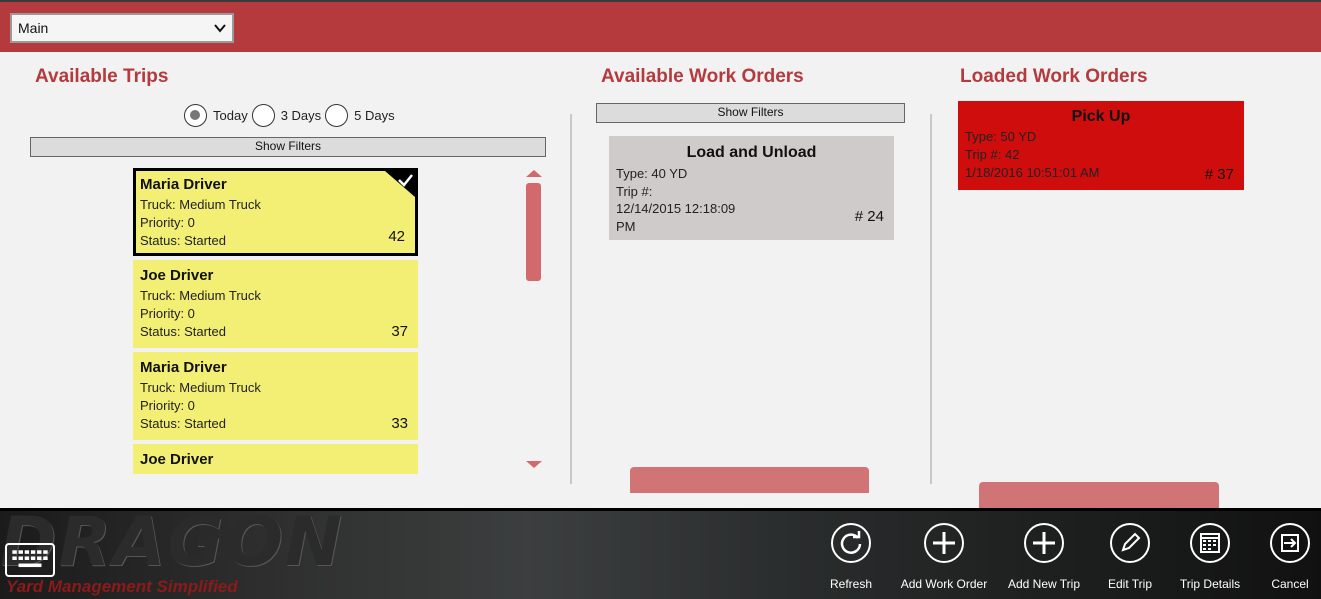  I want to click on trip-range-group: Today 3 Days 5 Days, so click(291, 115).